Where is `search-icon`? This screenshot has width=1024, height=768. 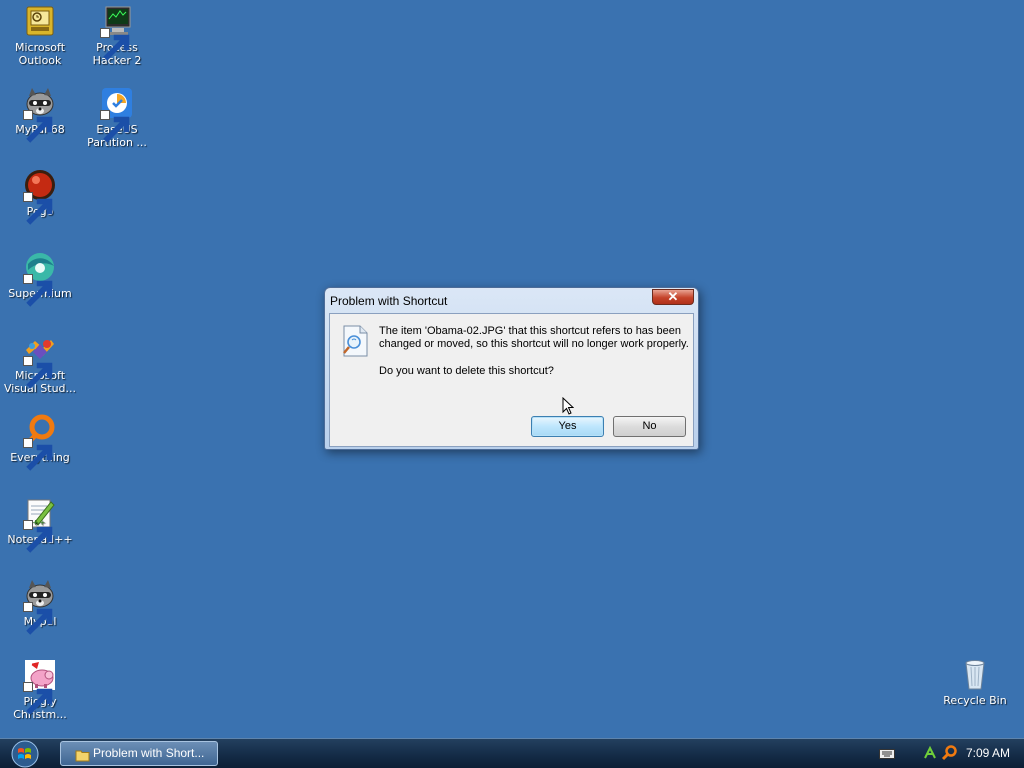
search-icon is located at coordinates (949, 753).